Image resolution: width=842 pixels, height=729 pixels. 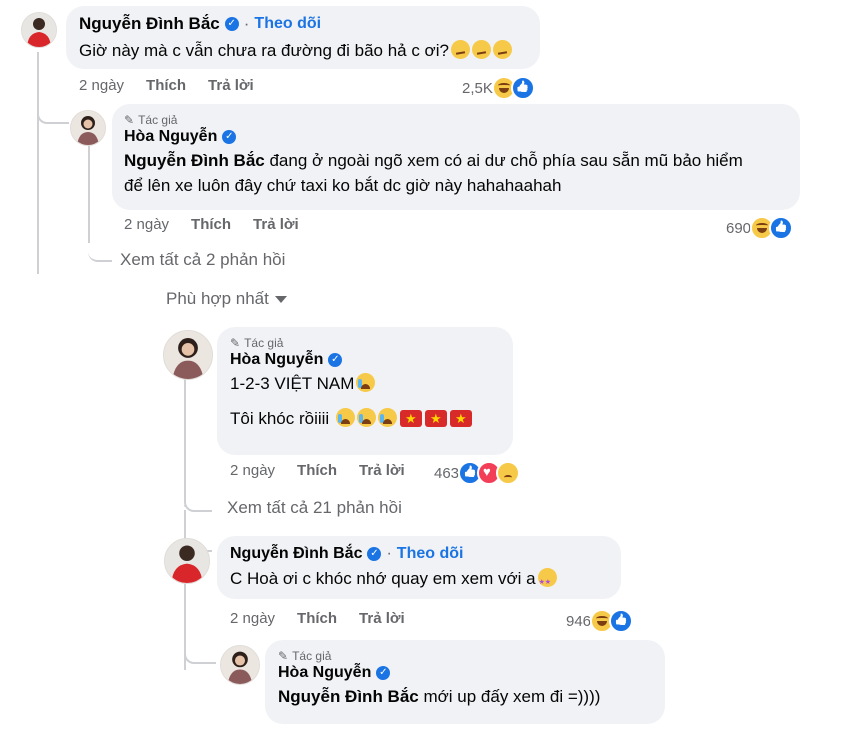 I want to click on comment-body-line2: Tôi khóc rồiiii, so click(x=280, y=418).